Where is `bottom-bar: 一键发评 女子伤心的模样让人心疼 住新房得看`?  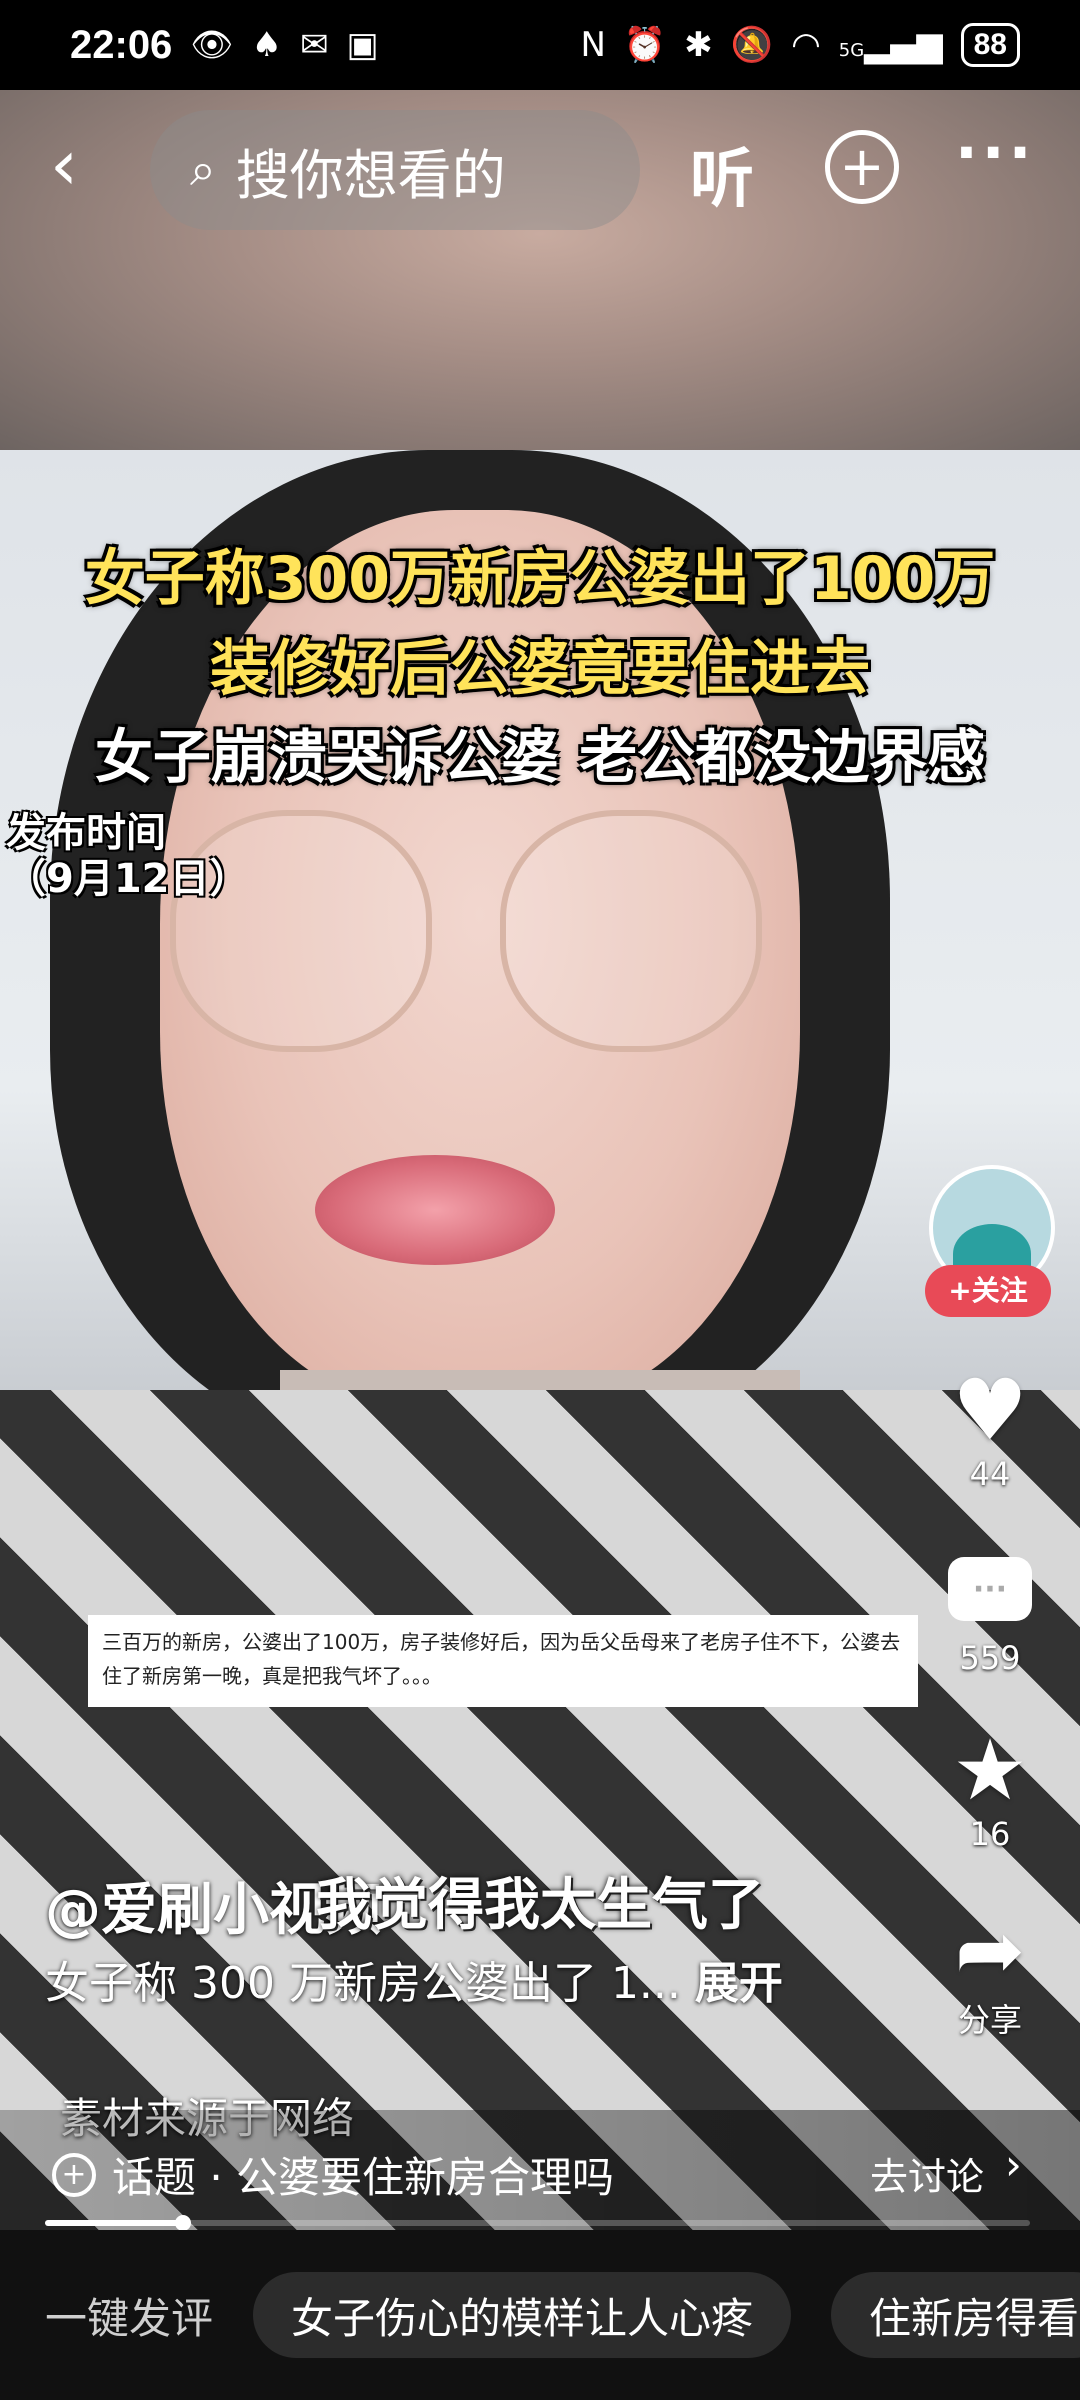 bottom-bar: 一键发评 女子伤心的模样让人心疼 住新房得看 is located at coordinates (540, 2315).